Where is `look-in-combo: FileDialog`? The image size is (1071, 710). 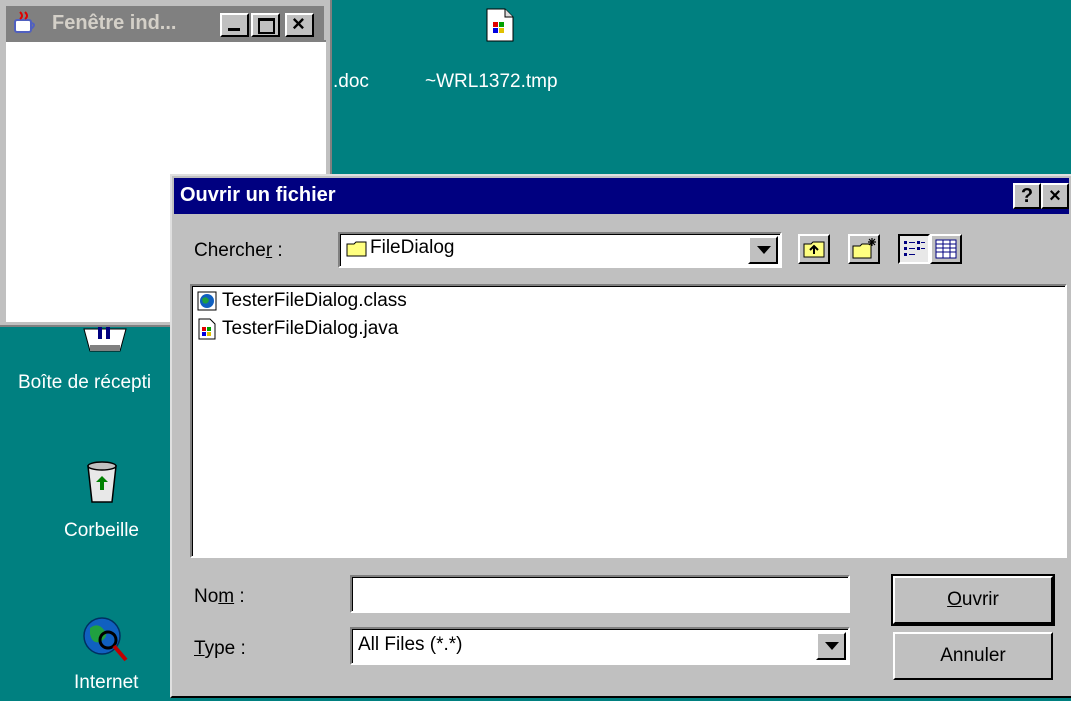
look-in-combo: FileDialog is located at coordinates (560, 250).